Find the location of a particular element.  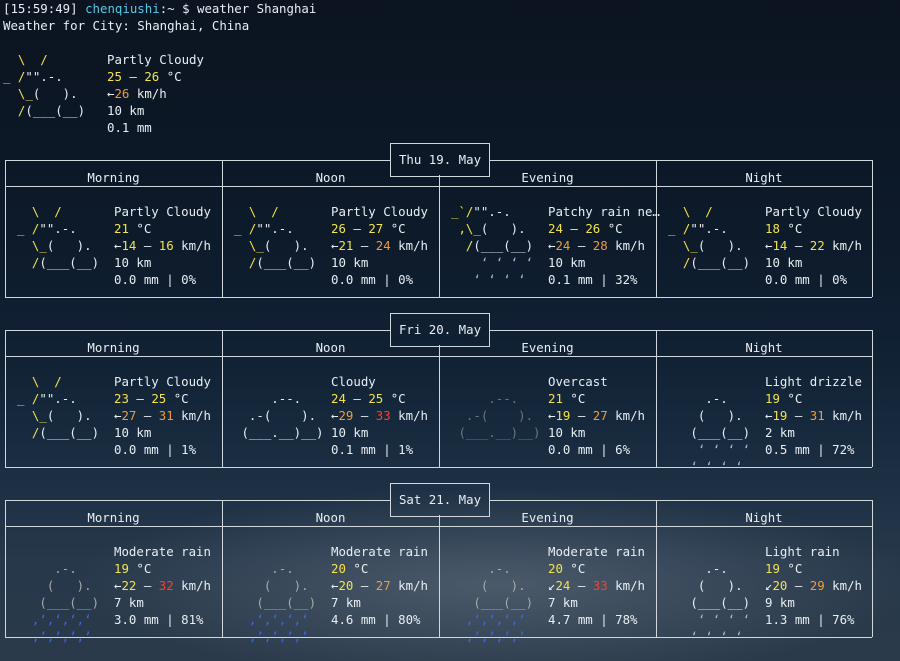

prompt-command: $ weather Shanghai is located at coordinates (249, 8).